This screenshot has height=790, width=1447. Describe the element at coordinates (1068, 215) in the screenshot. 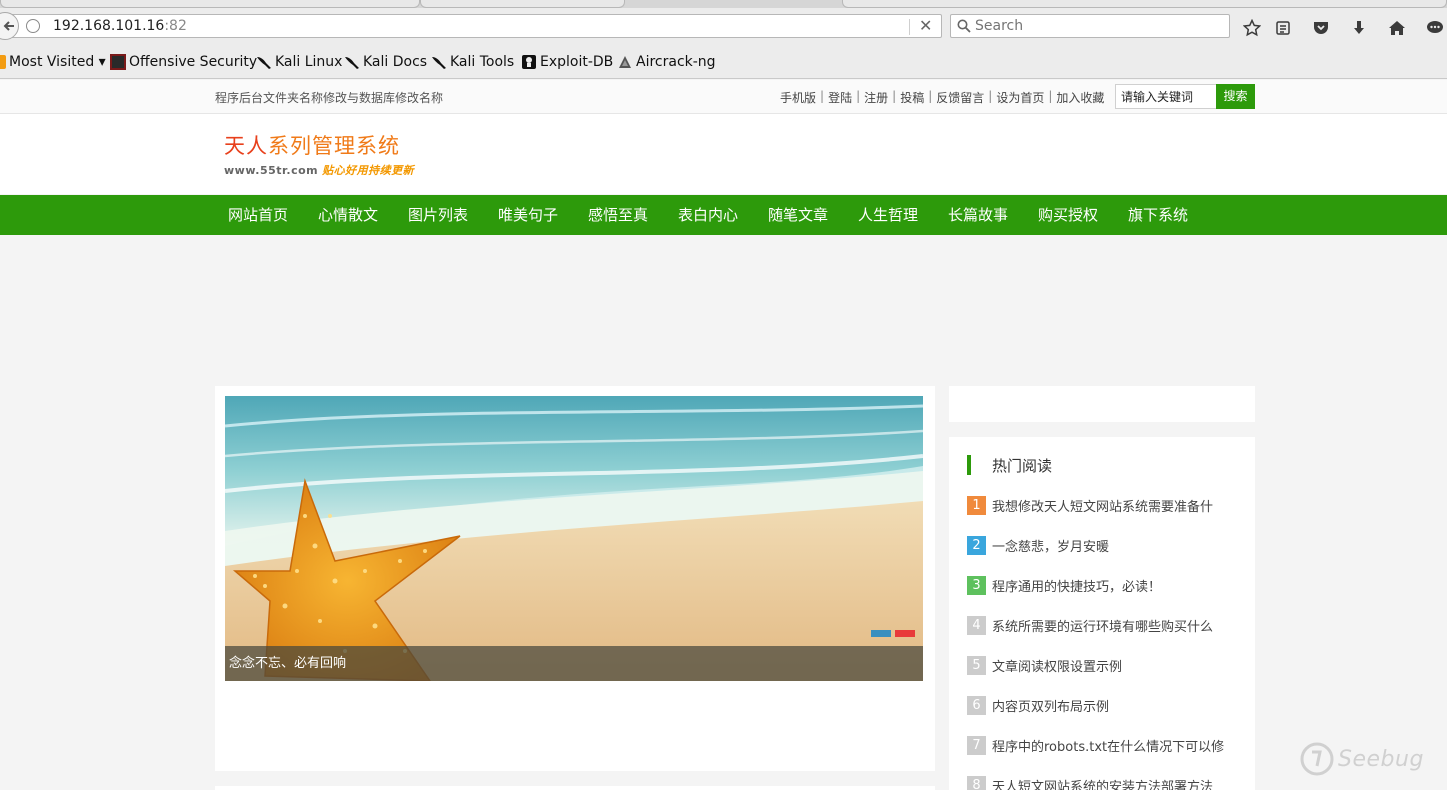

I see `nav-item-buy-license: 购买授权` at that location.